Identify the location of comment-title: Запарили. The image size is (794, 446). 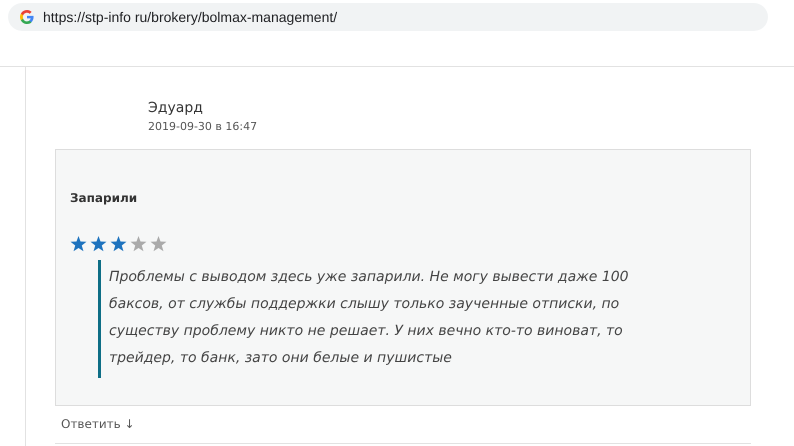
(104, 198).